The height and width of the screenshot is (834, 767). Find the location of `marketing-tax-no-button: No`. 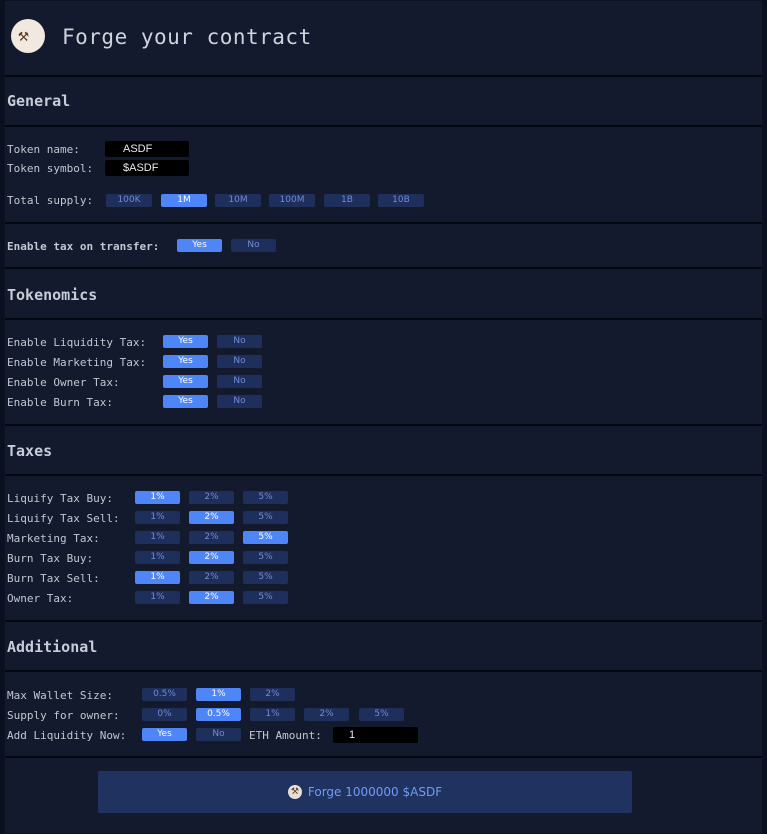

marketing-tax-no-button: No is located at coordinates (239, 361).